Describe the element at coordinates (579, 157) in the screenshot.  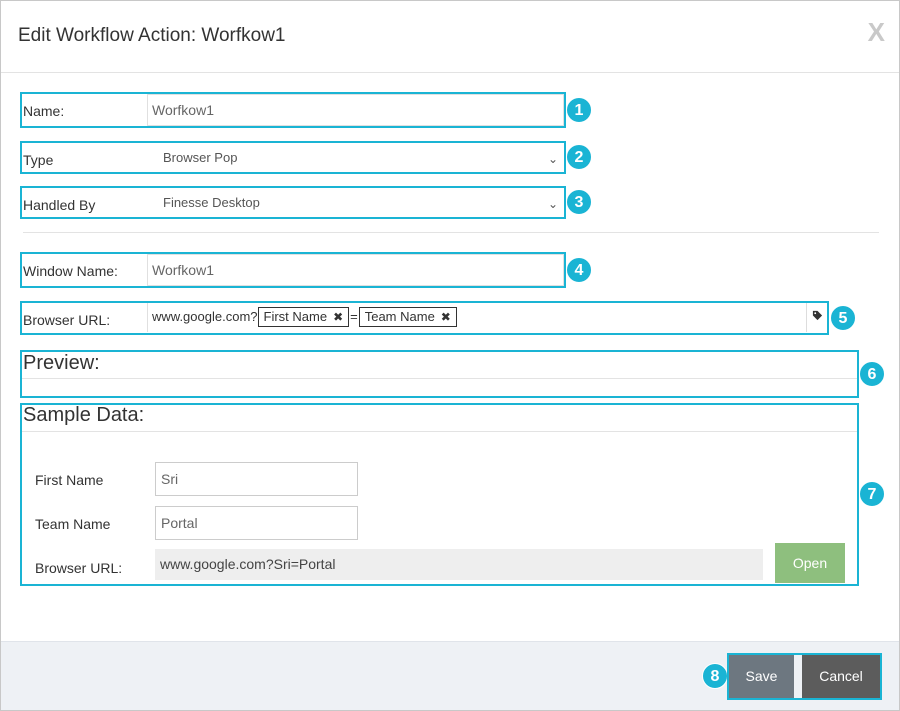
I see `callout-badge-2: 2` at that location.